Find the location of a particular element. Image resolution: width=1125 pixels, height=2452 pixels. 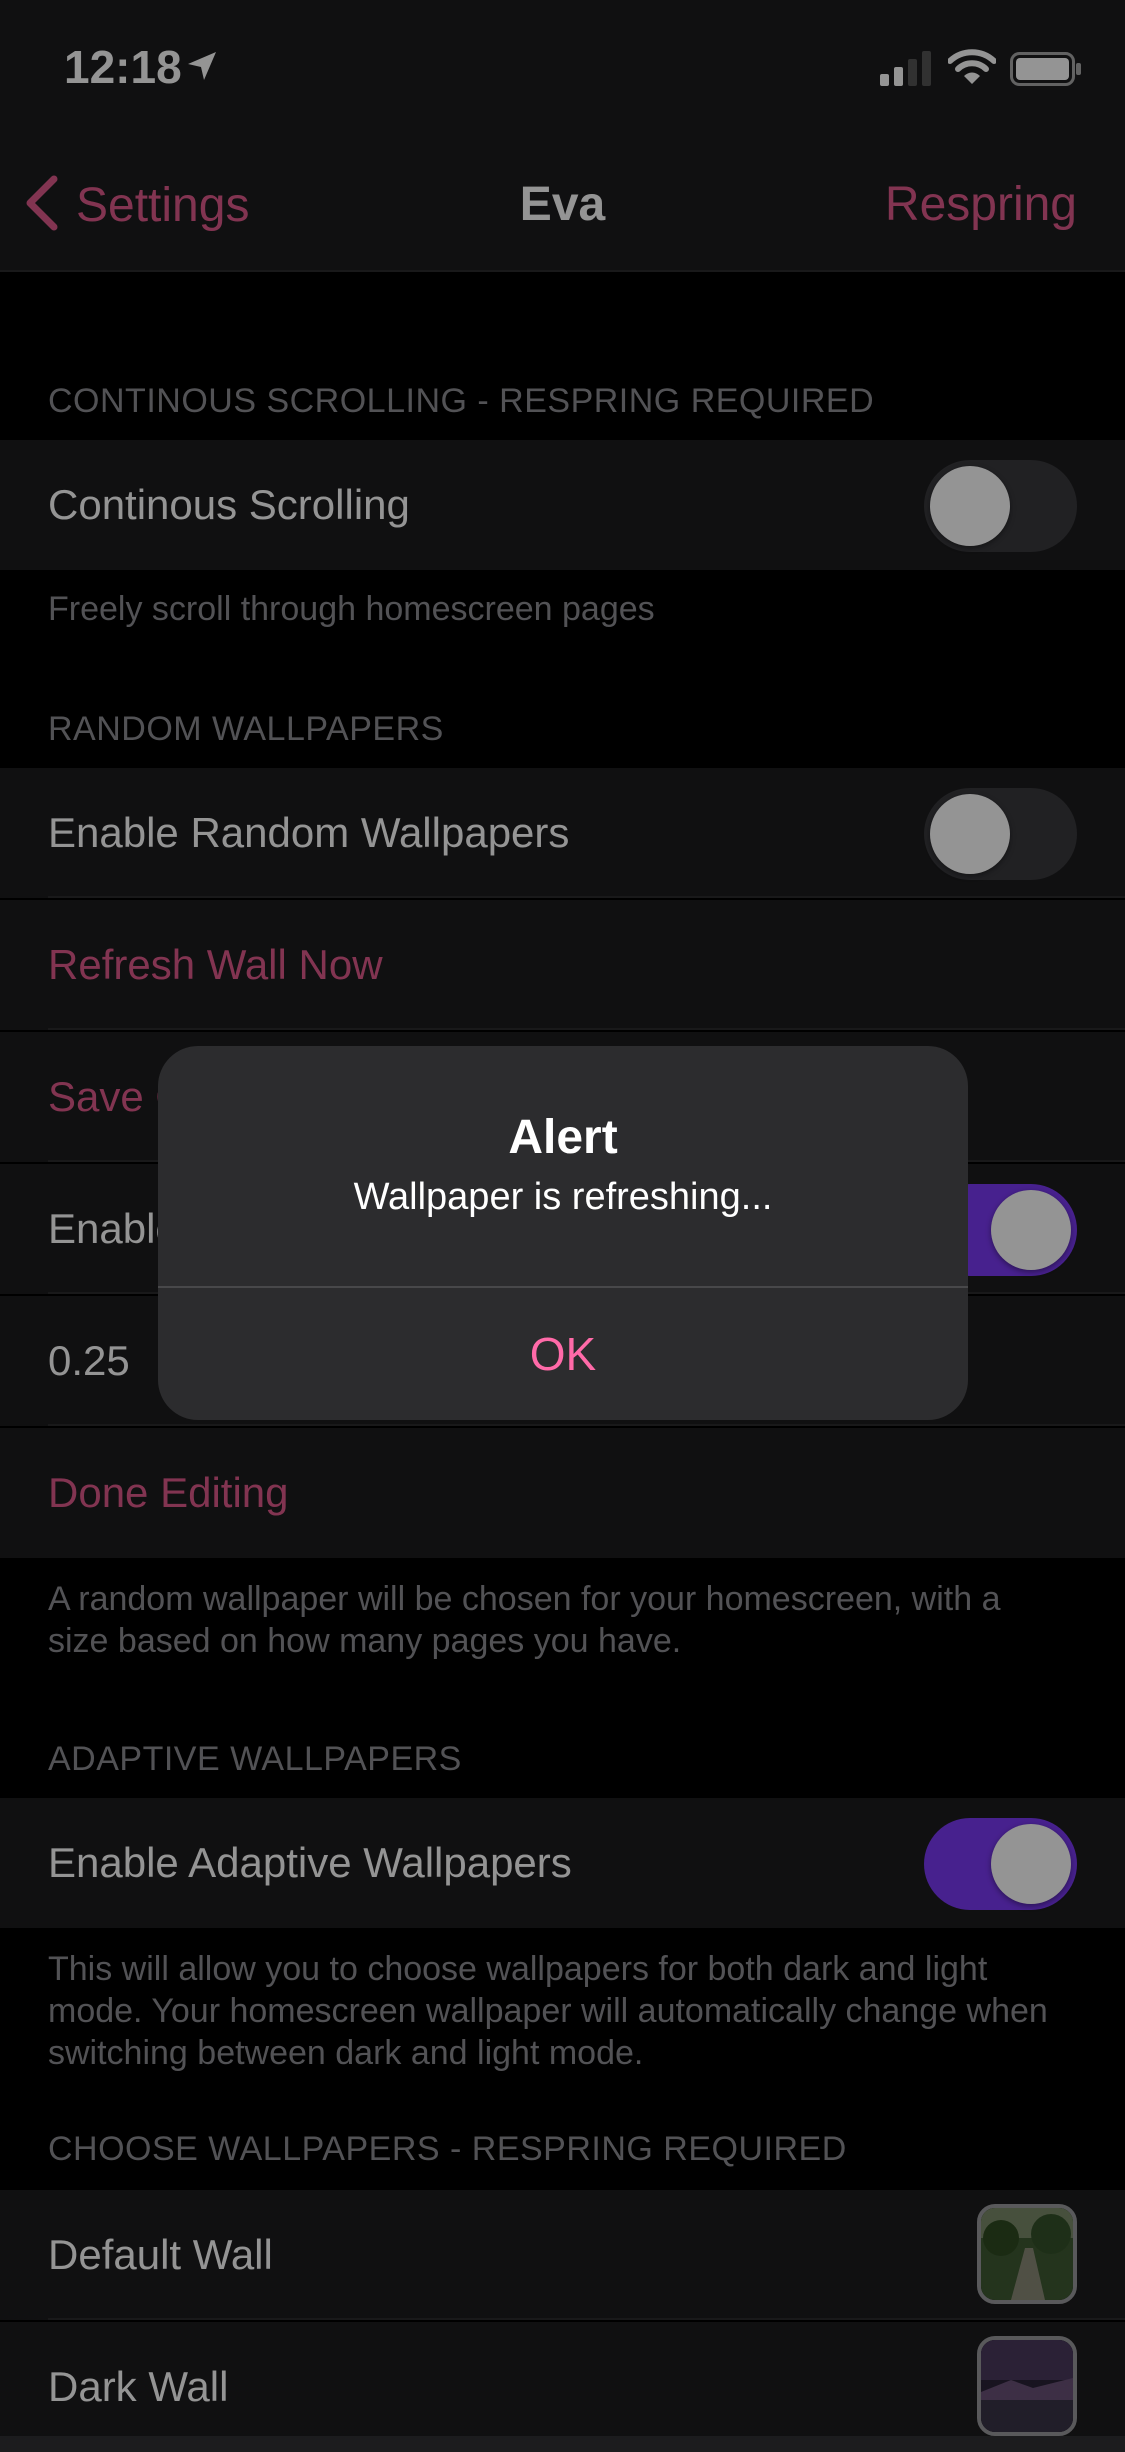

alert-ok-button: OK is located at coordinates (563, 1354).